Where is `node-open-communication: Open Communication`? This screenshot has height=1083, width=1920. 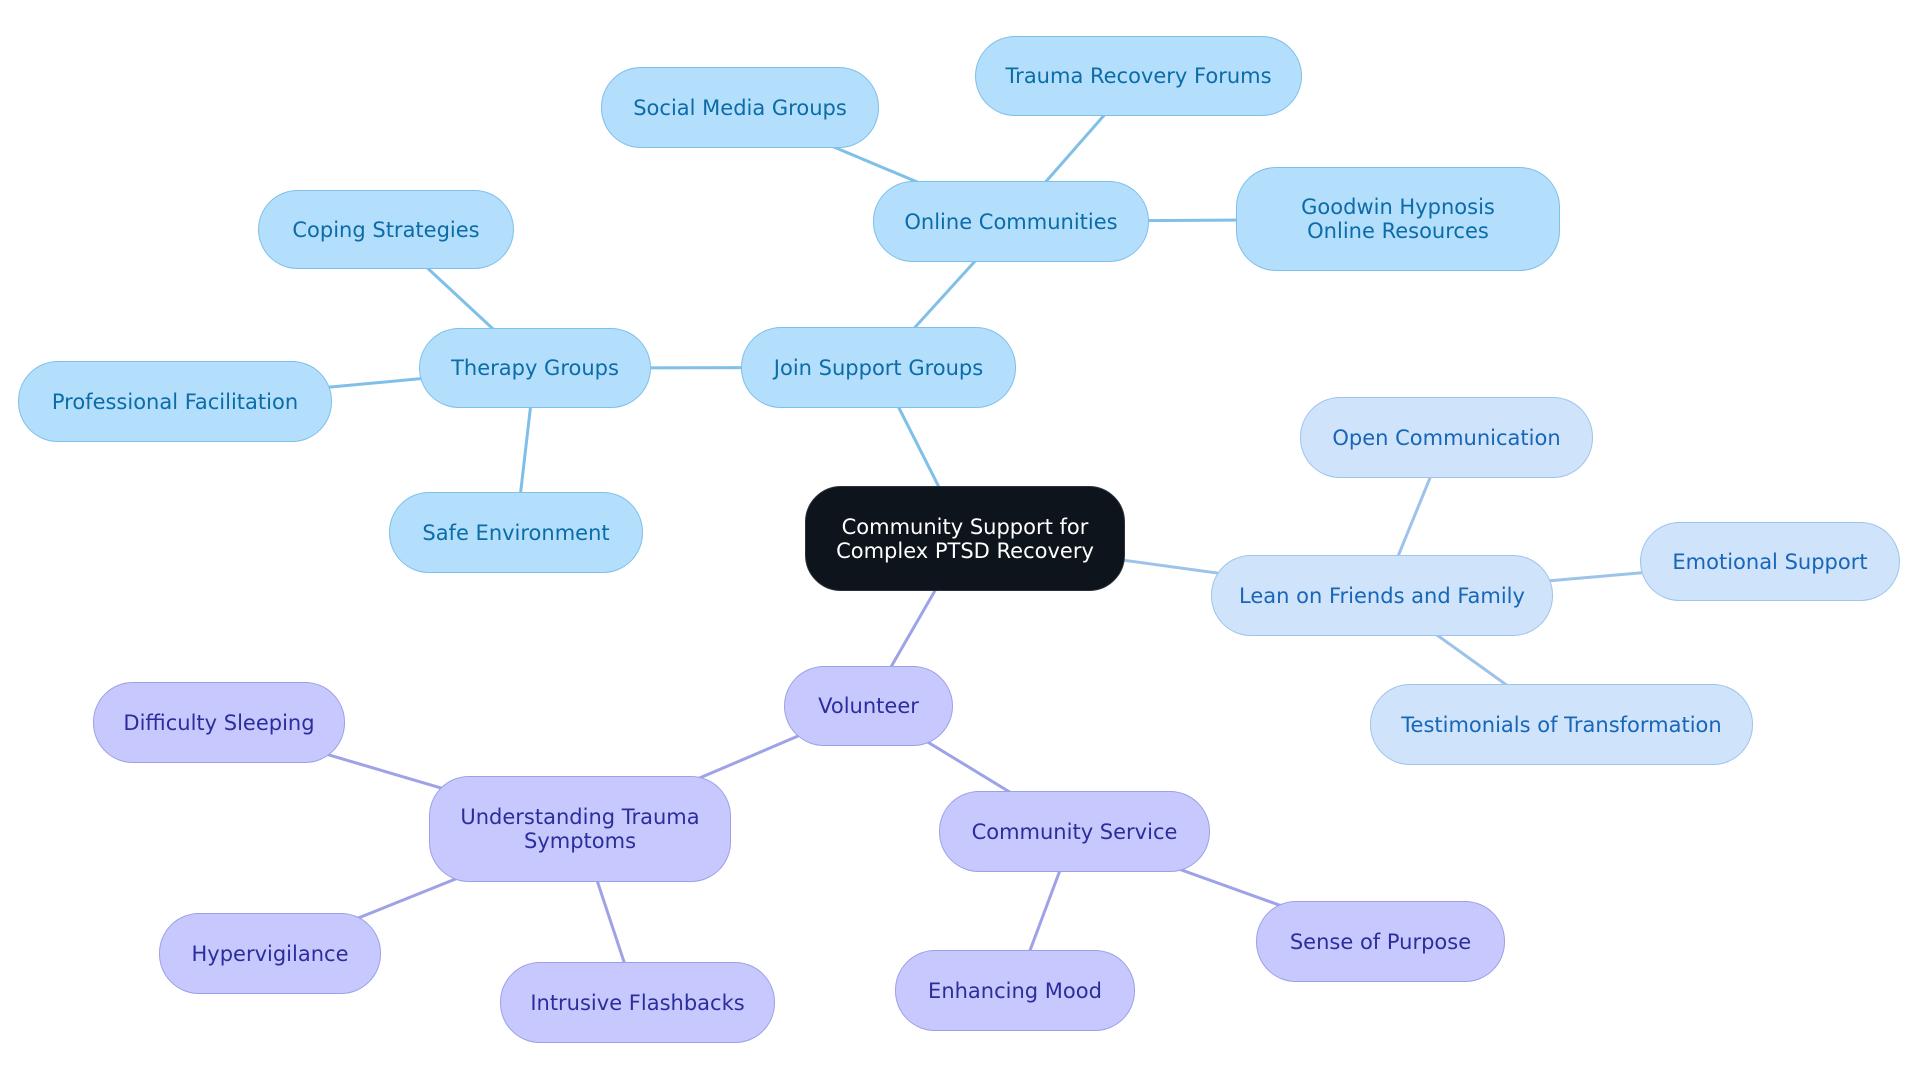 node-open-communication: Open Communication is located at coordinates (1446, 437).